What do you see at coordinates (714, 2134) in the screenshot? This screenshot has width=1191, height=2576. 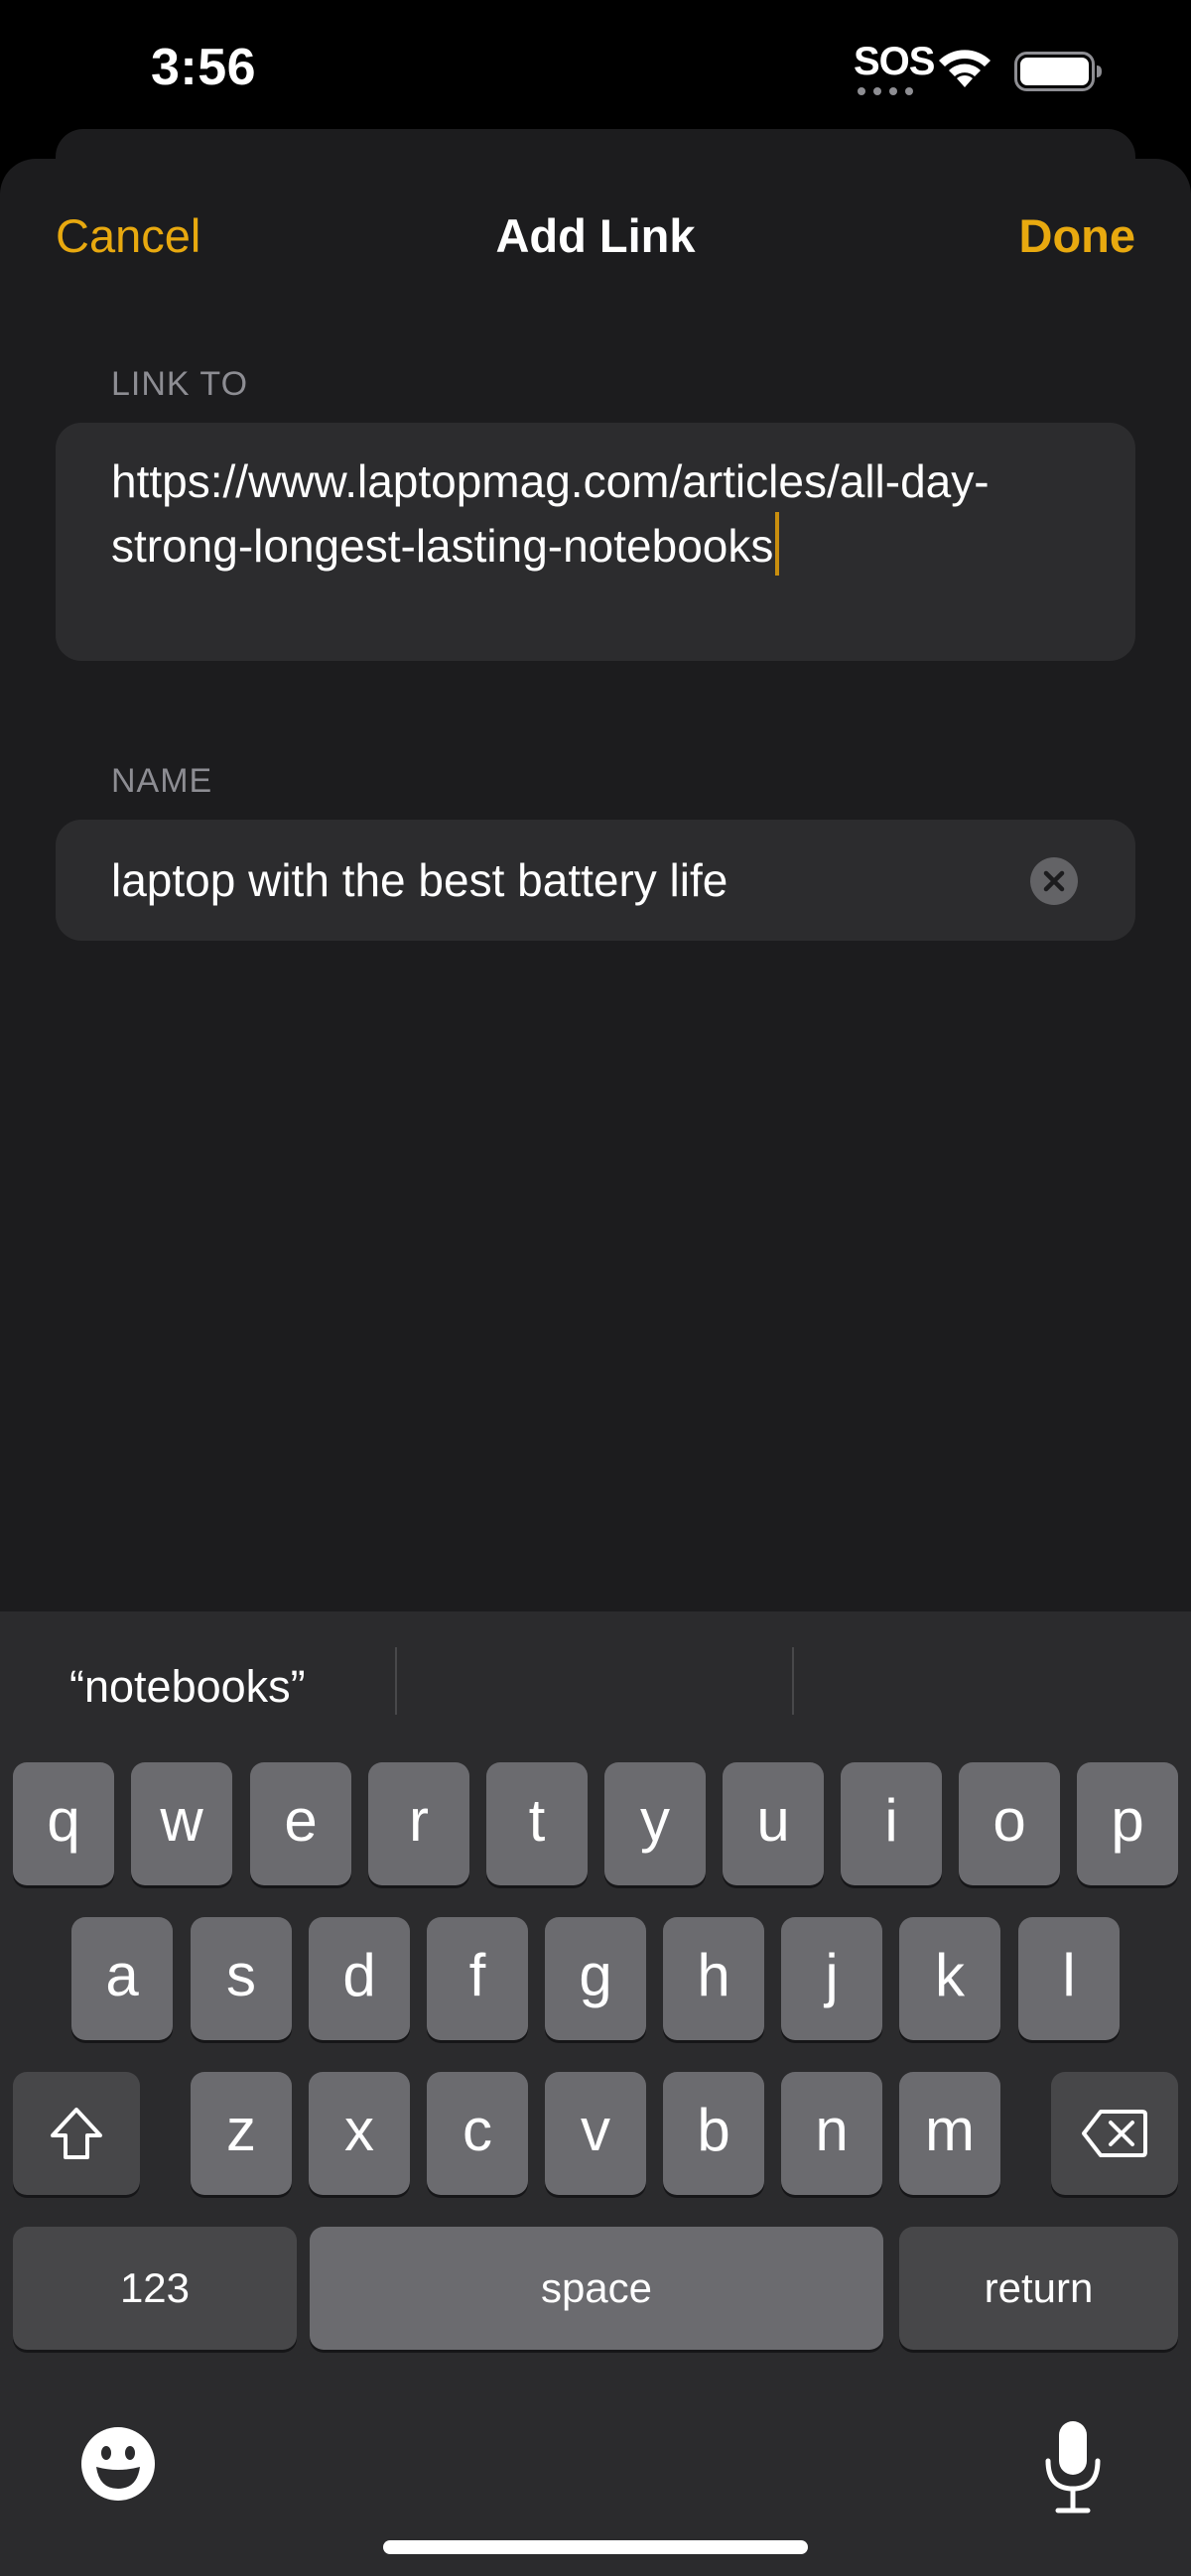 I see `key-b: b` at bounding box center [714, 2134].